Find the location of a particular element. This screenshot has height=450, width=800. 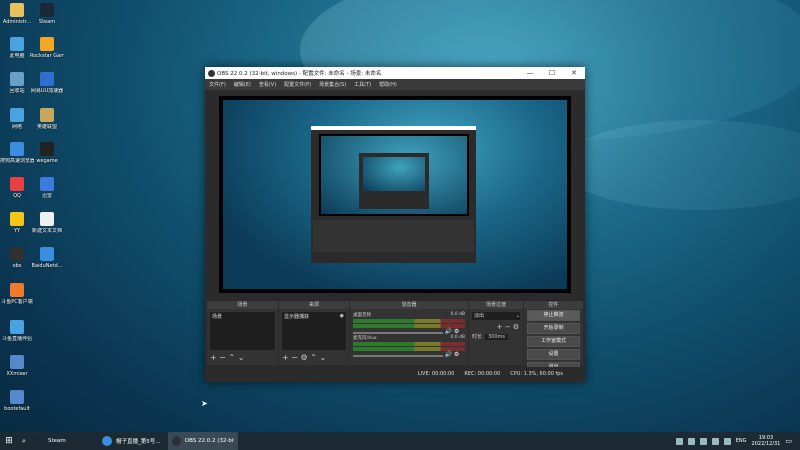

nested-obs-preview is located at coordinates (393, 194).